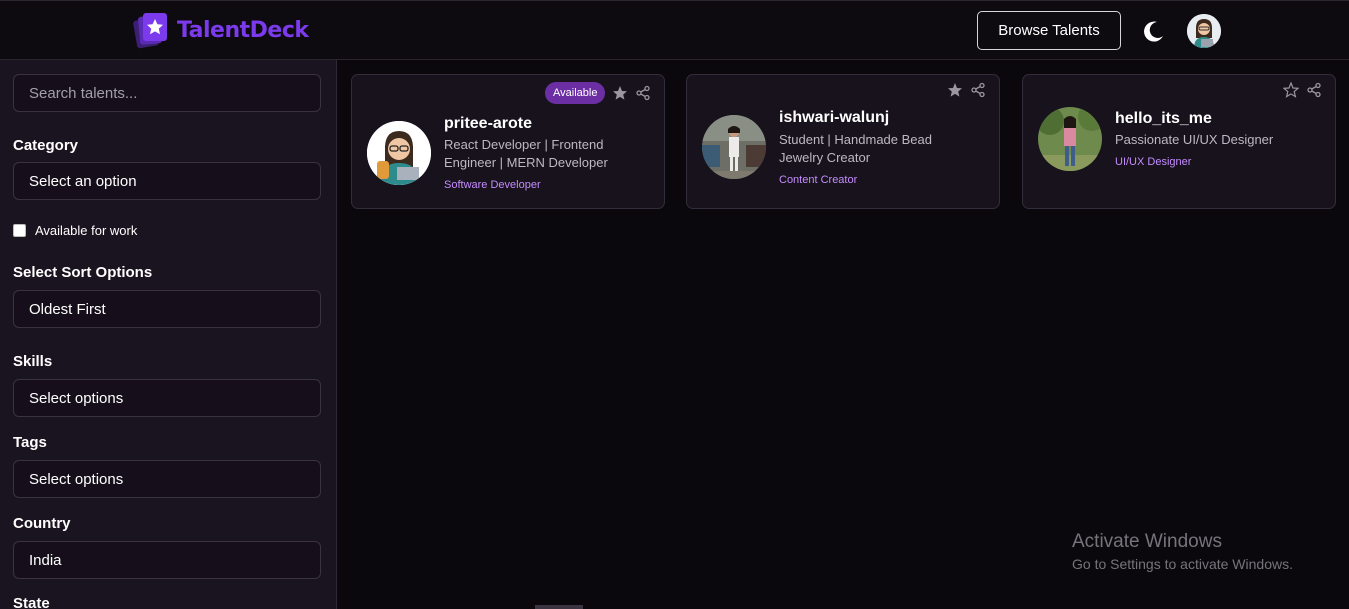  Describe the element at coordinates (1147, 541) in the screenshot. I see `watermark-title: Activate Windows` at that location.